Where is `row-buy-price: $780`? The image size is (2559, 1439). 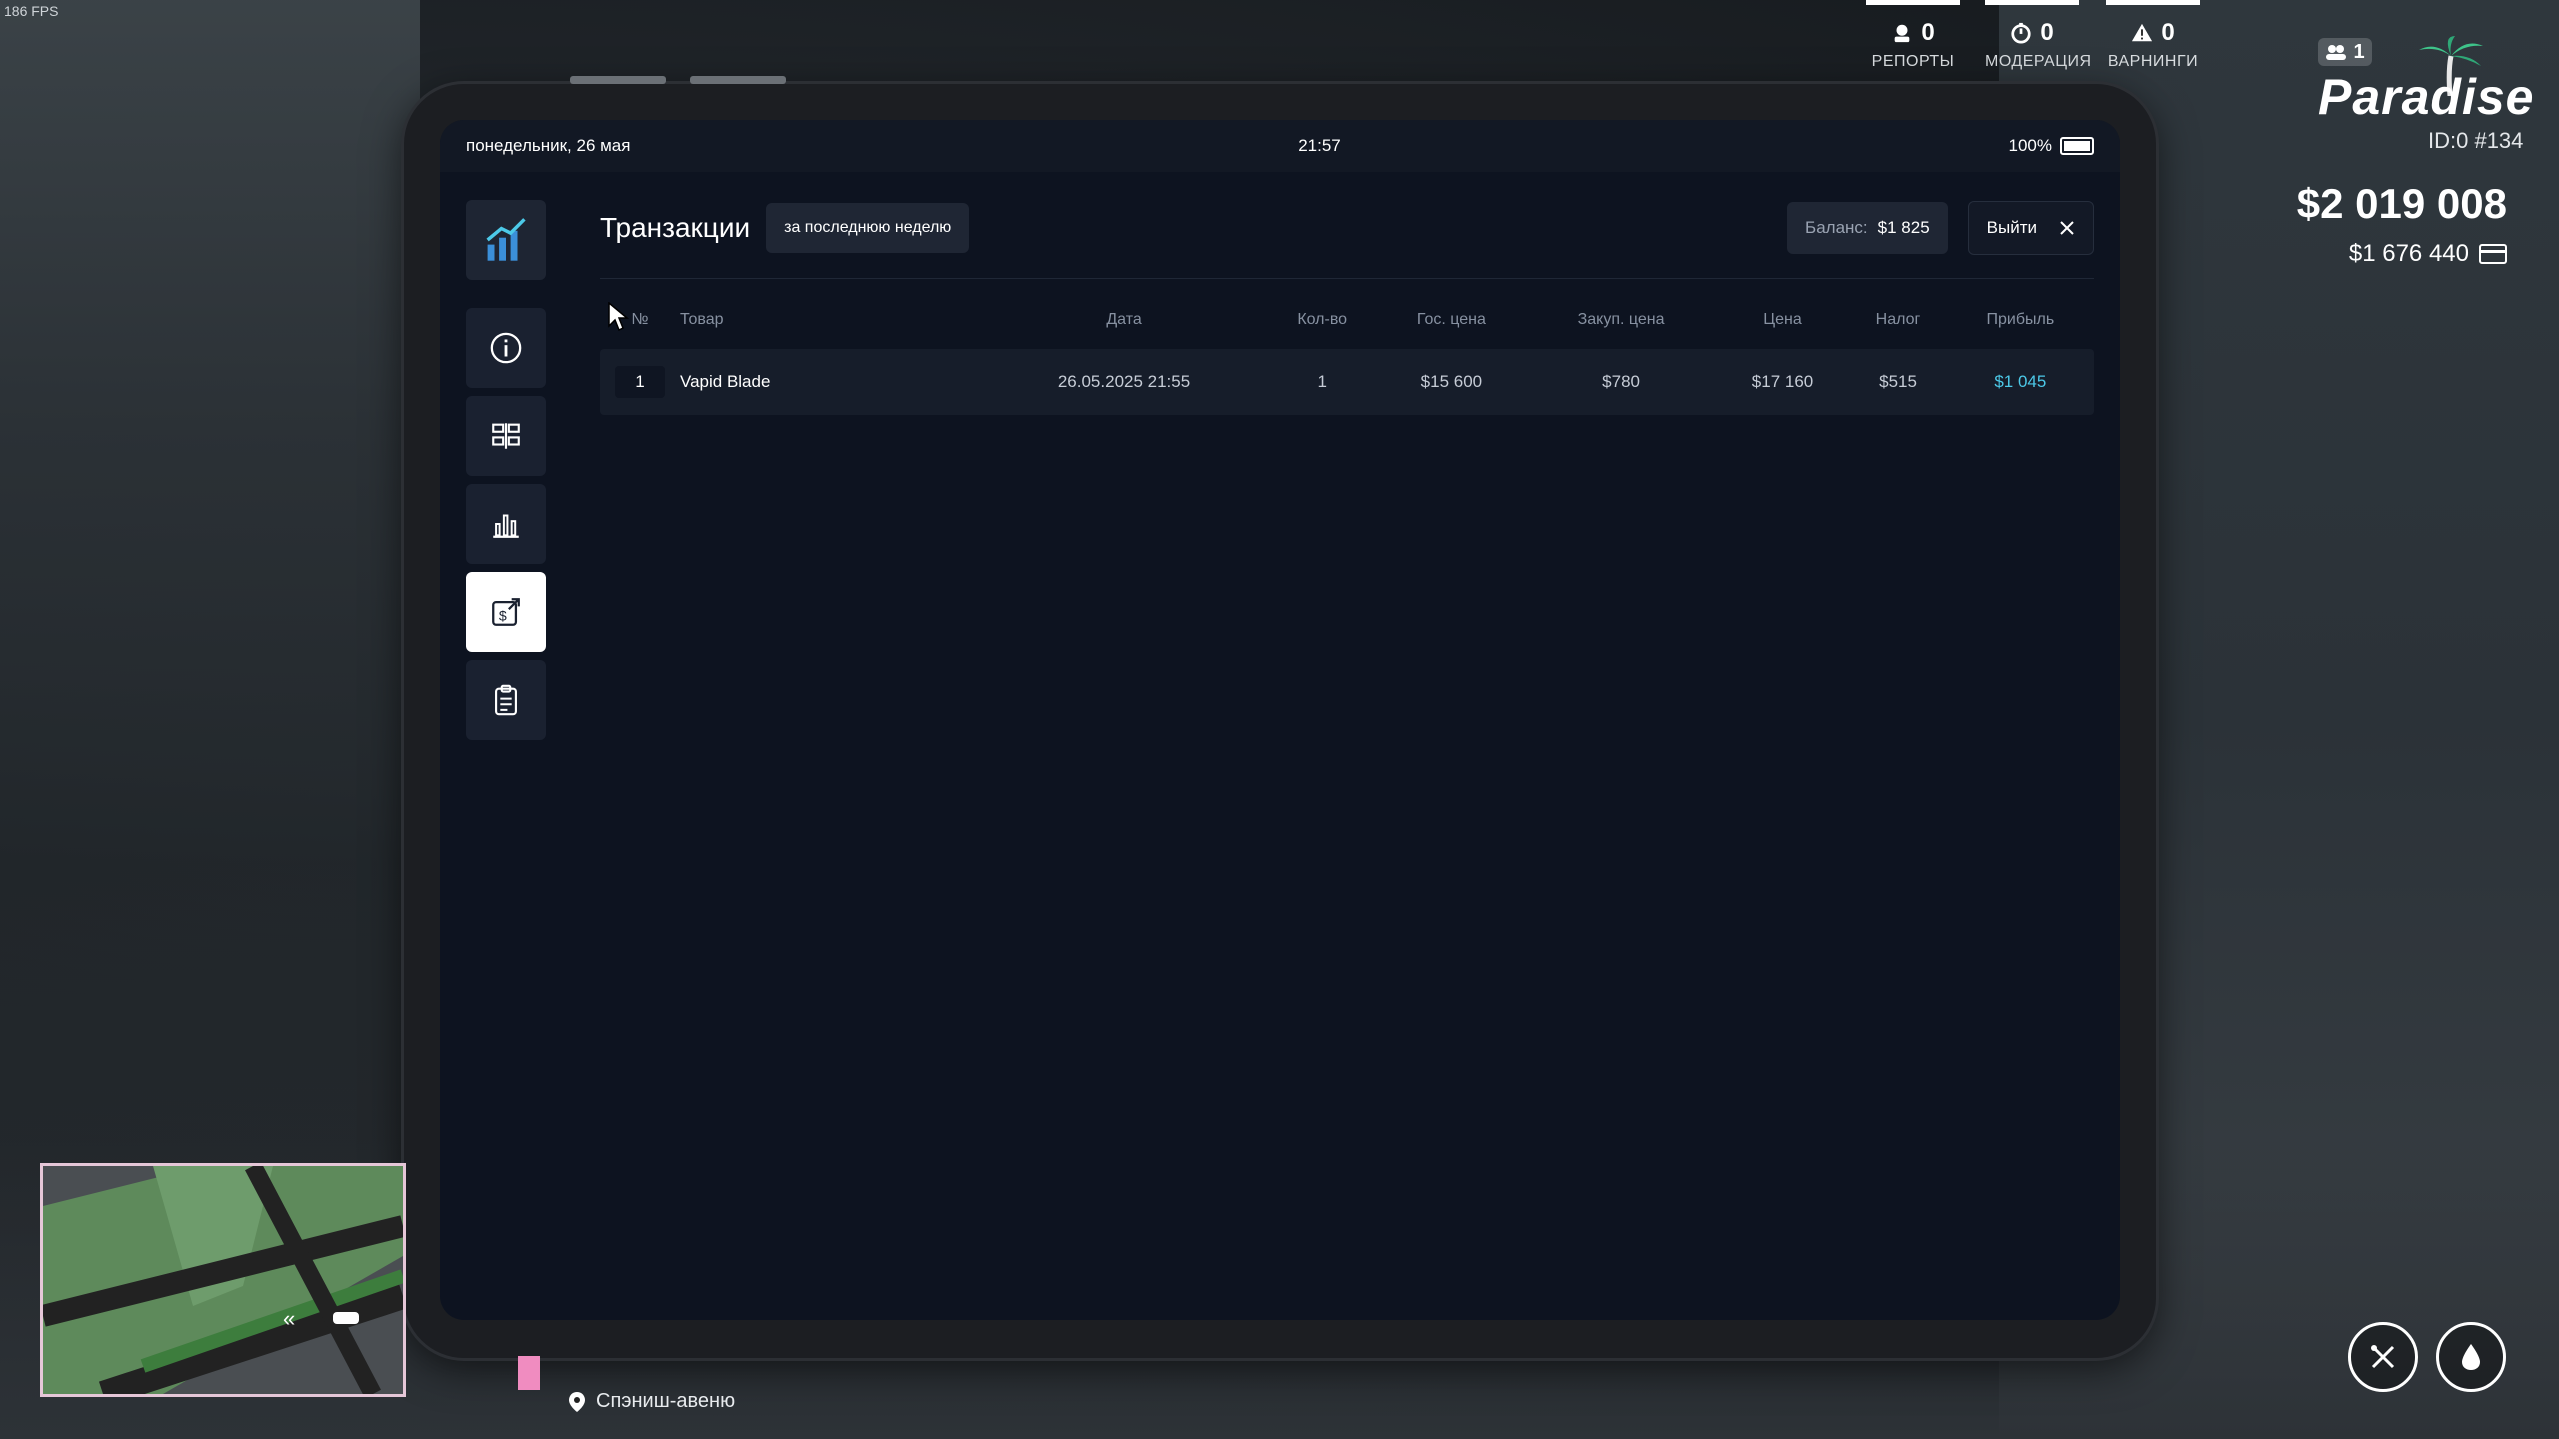 row-buy-price: $780 is located at coordinates (1621, 382).